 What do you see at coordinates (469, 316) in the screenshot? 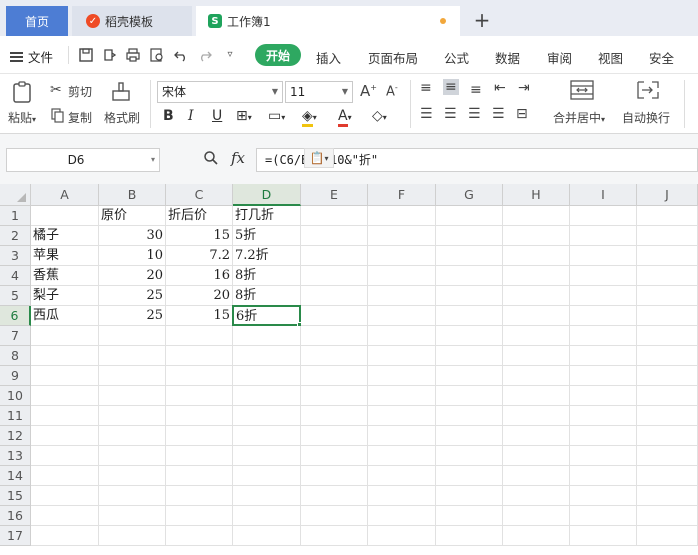
I see `cell-g6` at bounding box center [469, 316].